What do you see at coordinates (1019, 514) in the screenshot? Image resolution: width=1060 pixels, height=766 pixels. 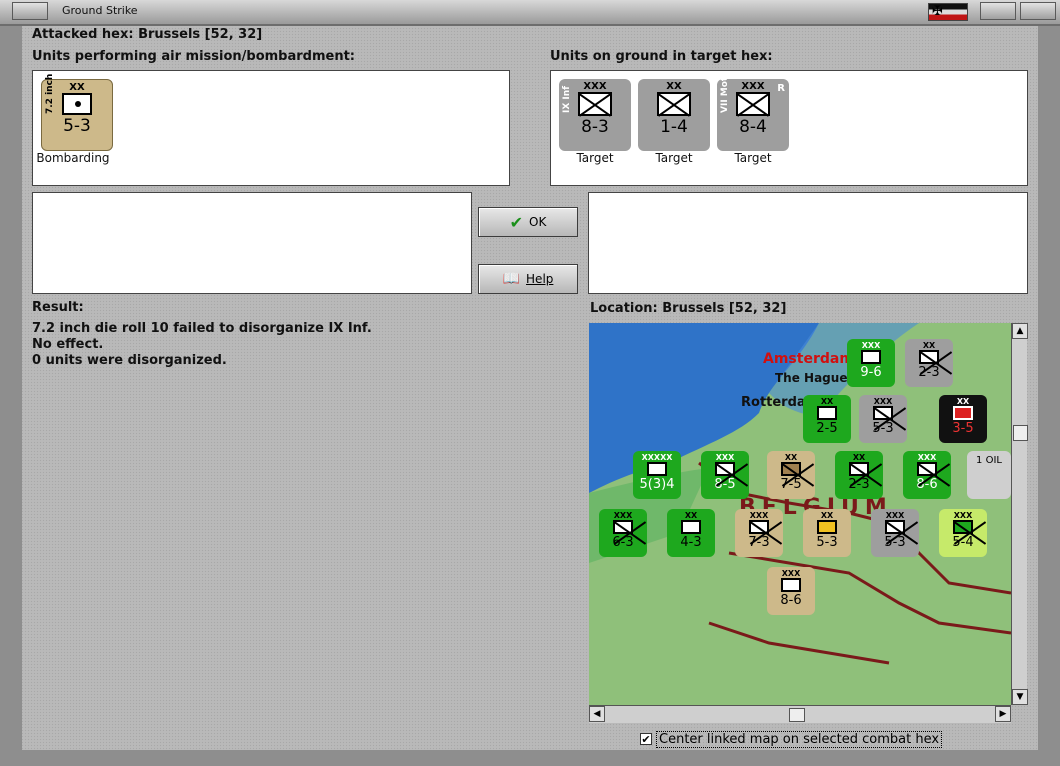 I see `map-vertical-scrollbar: ▲ ▼` at bounding box center [1019, 514].